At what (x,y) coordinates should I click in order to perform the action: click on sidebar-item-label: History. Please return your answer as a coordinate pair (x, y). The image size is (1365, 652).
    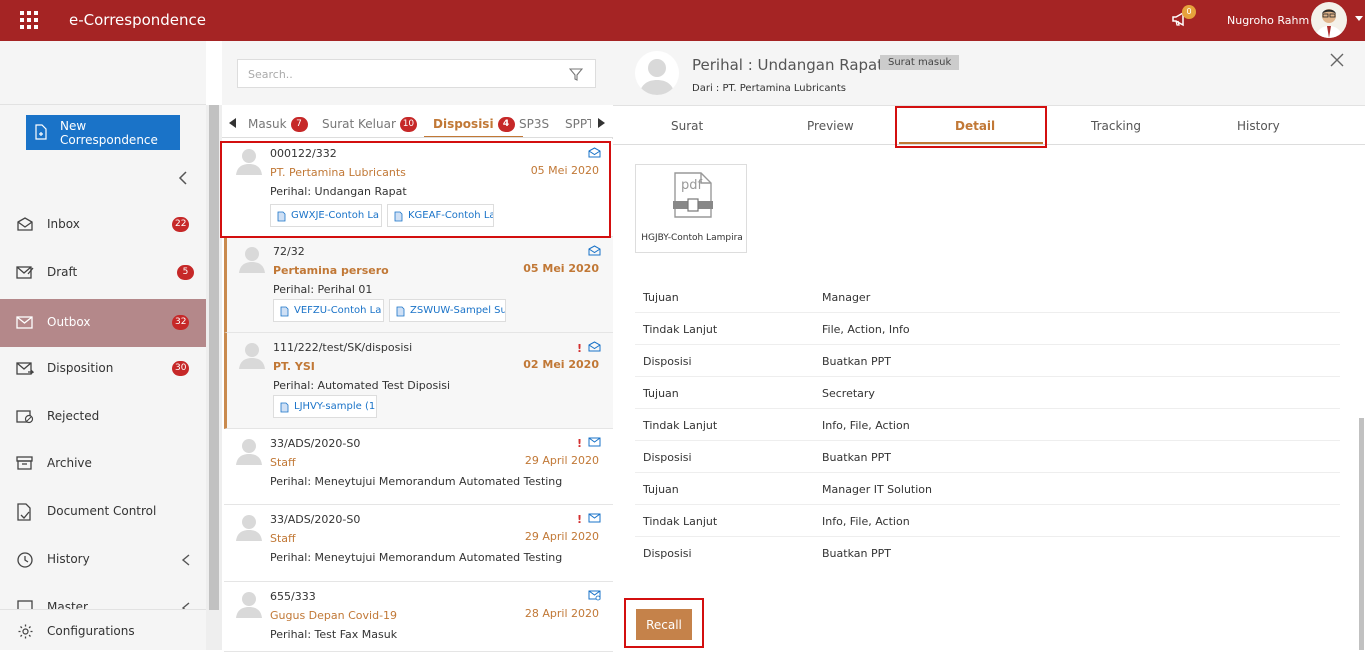
    Looking at the image, I should click on (68, 559).